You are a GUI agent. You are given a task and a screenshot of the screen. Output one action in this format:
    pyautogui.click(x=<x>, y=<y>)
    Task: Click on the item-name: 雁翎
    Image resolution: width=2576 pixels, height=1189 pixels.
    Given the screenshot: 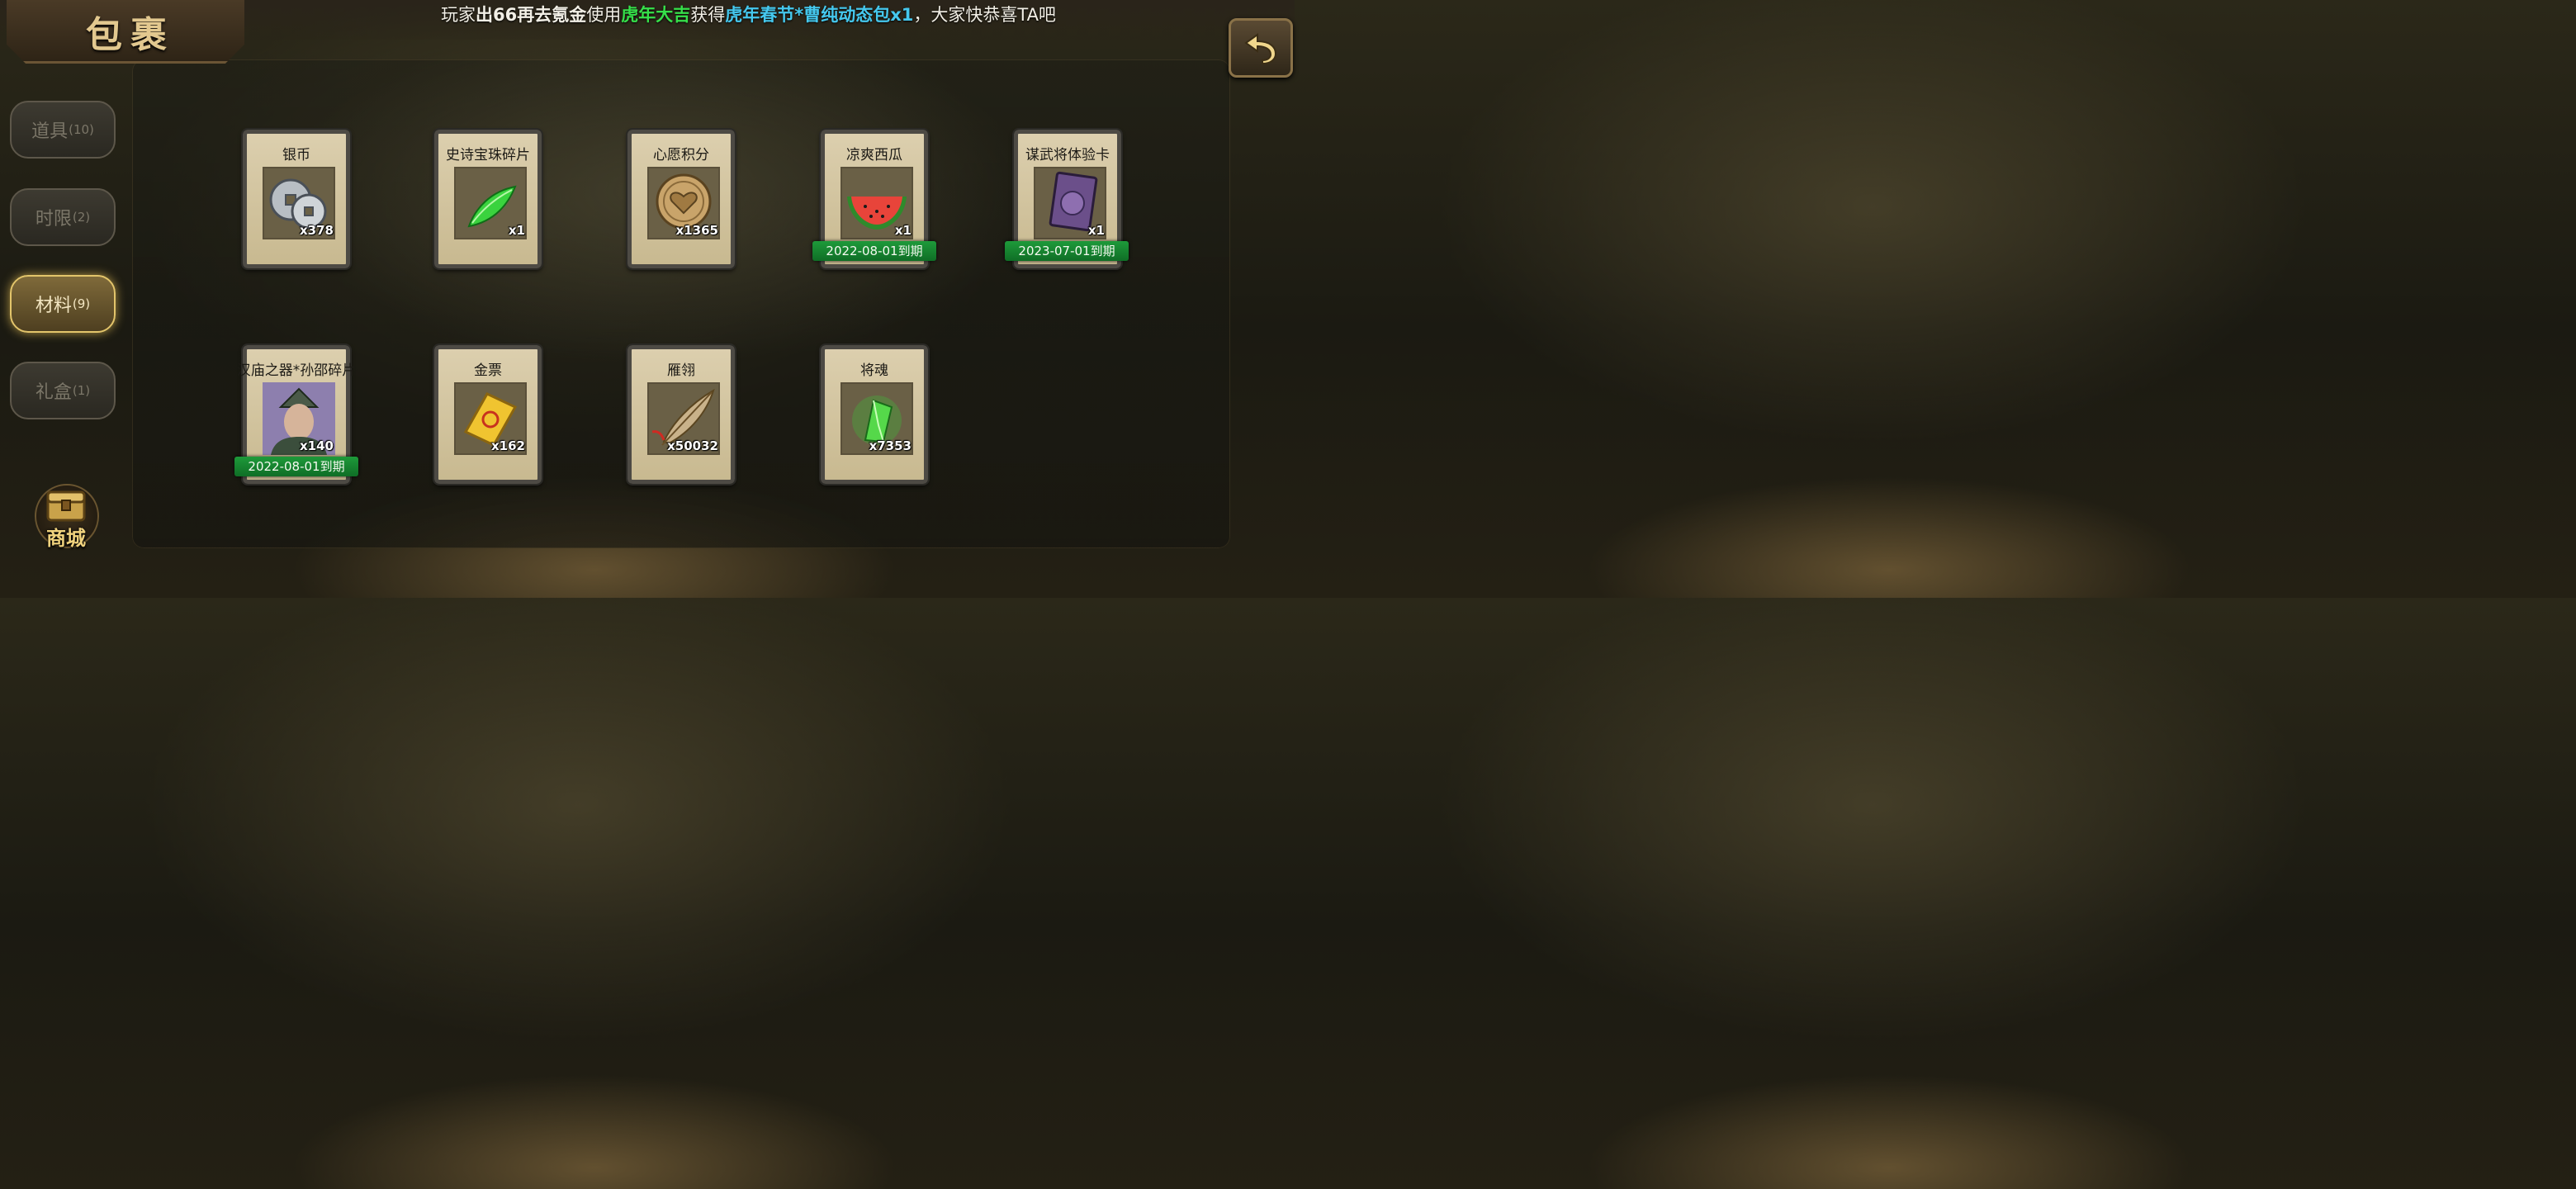 What is the action you would take?
    pyautogui.click(x=681, y=370)
    